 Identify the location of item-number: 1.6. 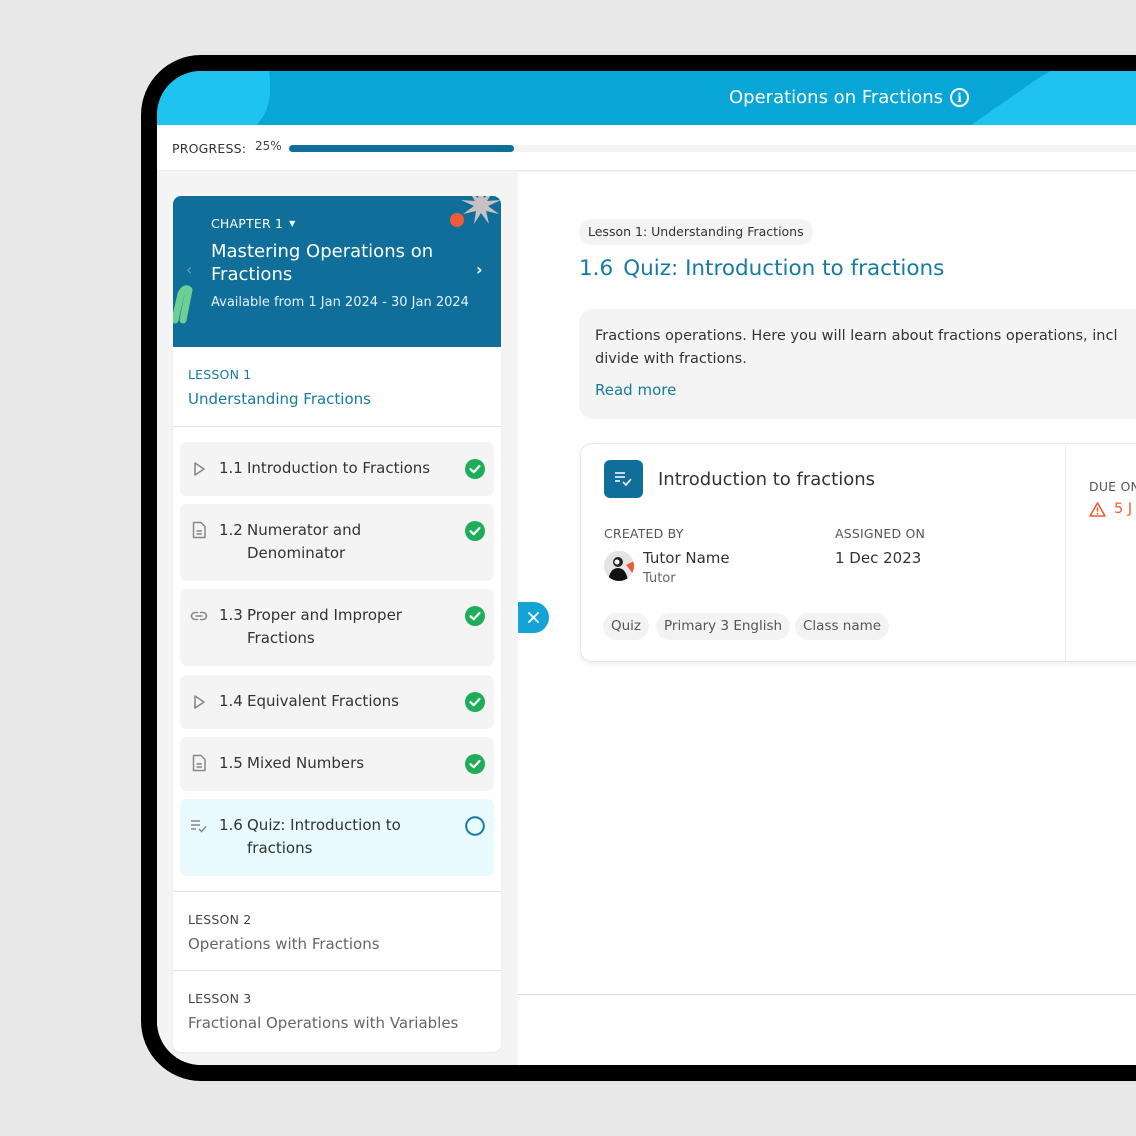
(231, 825).